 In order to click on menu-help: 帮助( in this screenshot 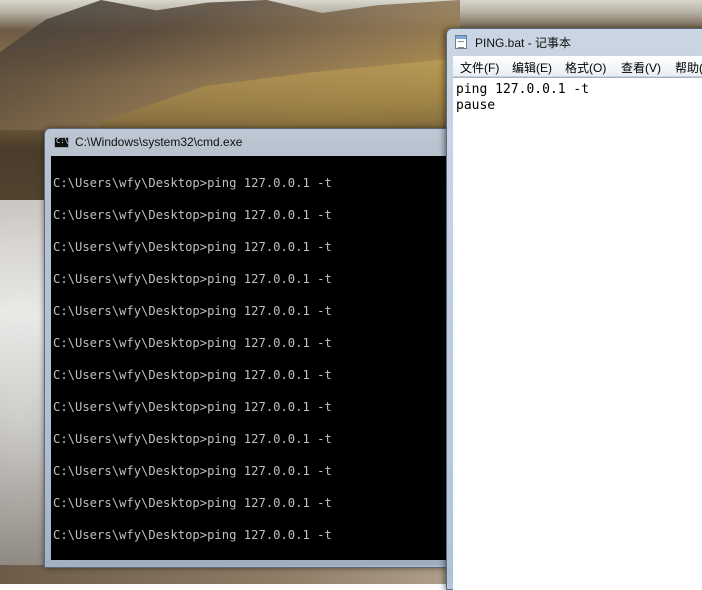, I will do `click(688, 67)`.